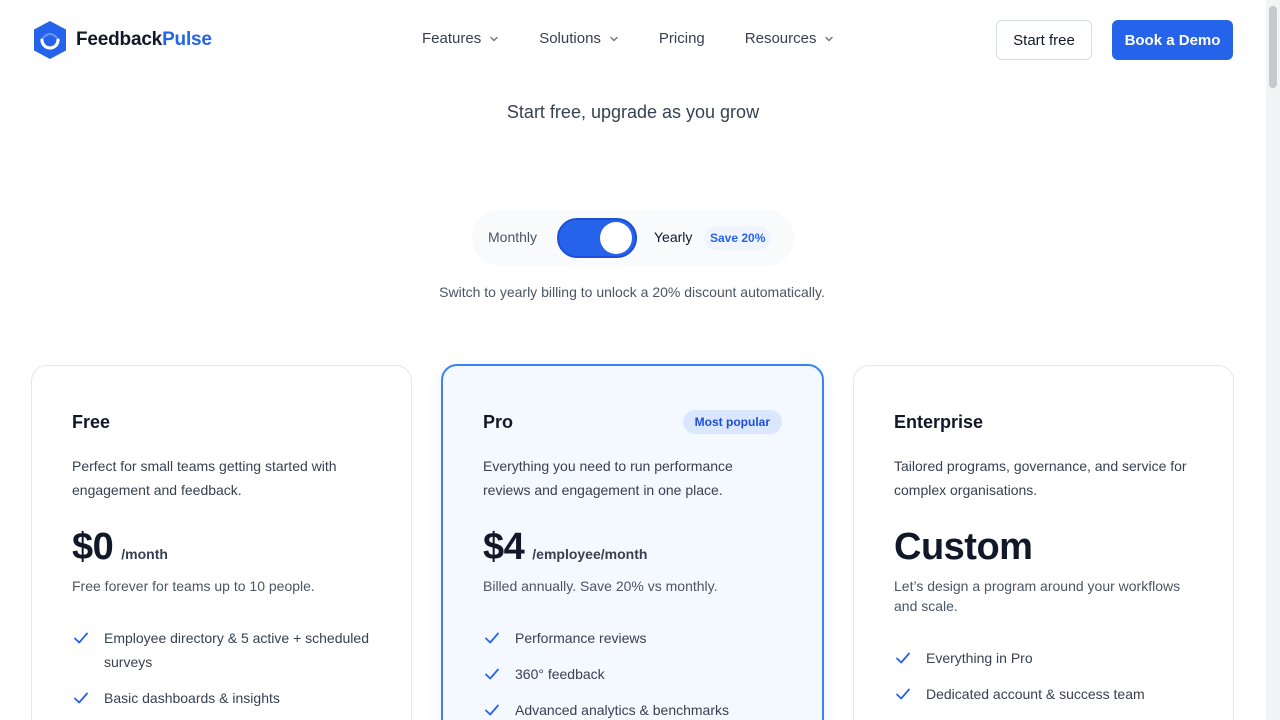 The image size is (1280, 720). I want to click on nav-label: Resources, so click(780, 38).